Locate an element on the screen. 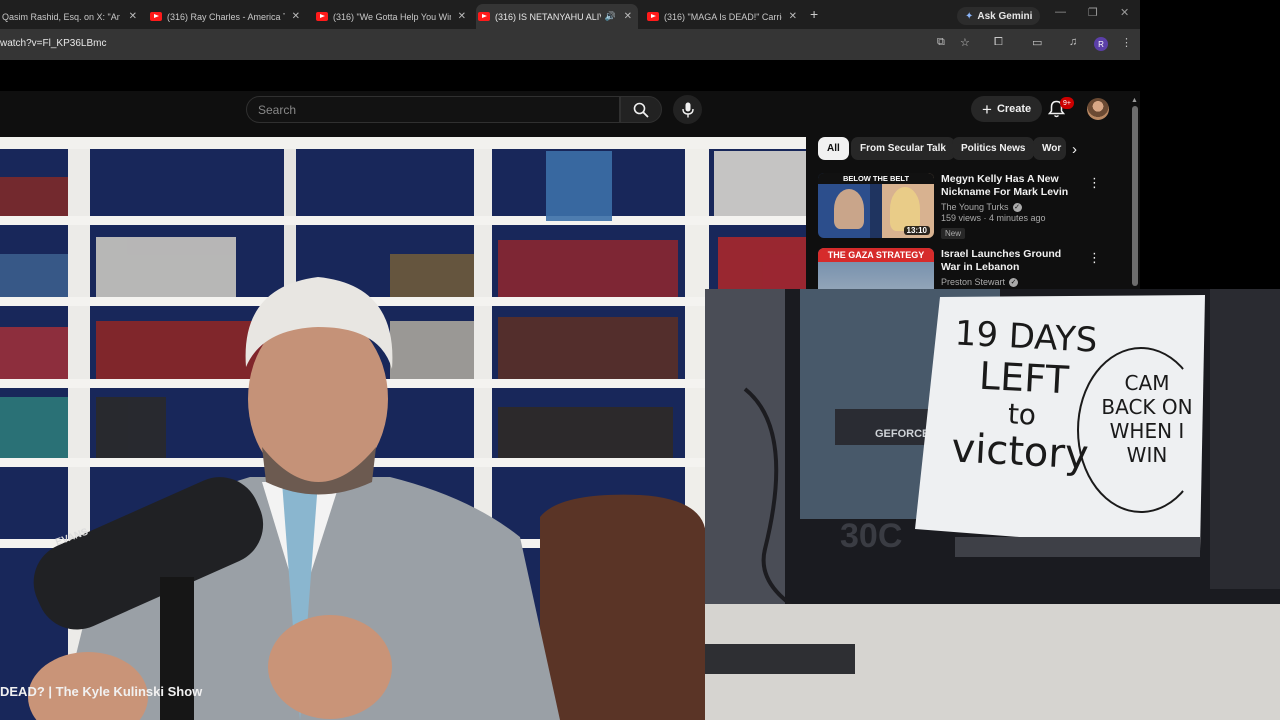 The height and width of the screenshot is (720, 1280). url-field: watch?v=Fl_KP36LBmc is located at coordinates (53, 43).